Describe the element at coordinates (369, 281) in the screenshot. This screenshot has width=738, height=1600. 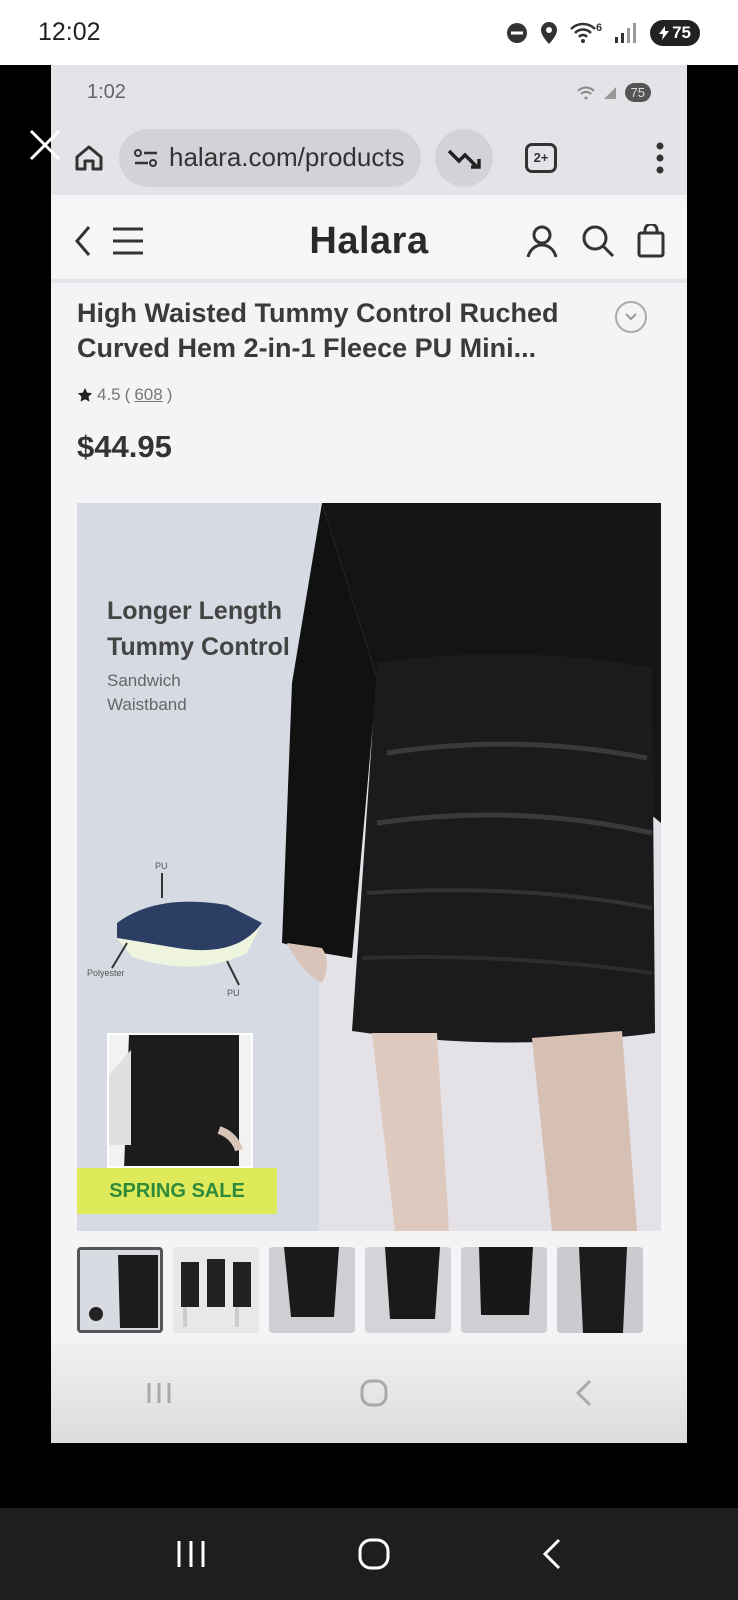
I see `header-divider` at that location.